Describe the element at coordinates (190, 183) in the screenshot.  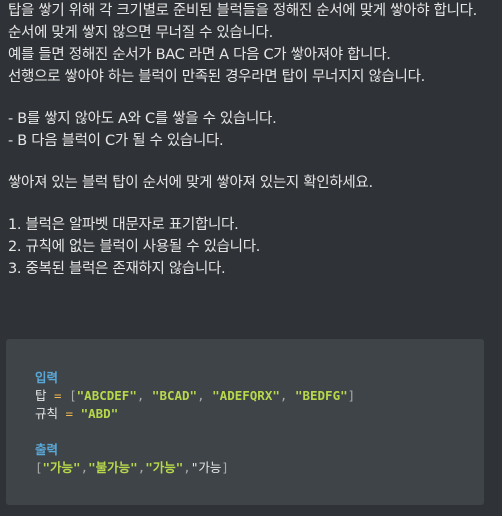
I see `instruction-line: 쌓아져 있는 블럭 탑이 순서에 맞게 쌓아져 있는지 확인하세요.` at that location.